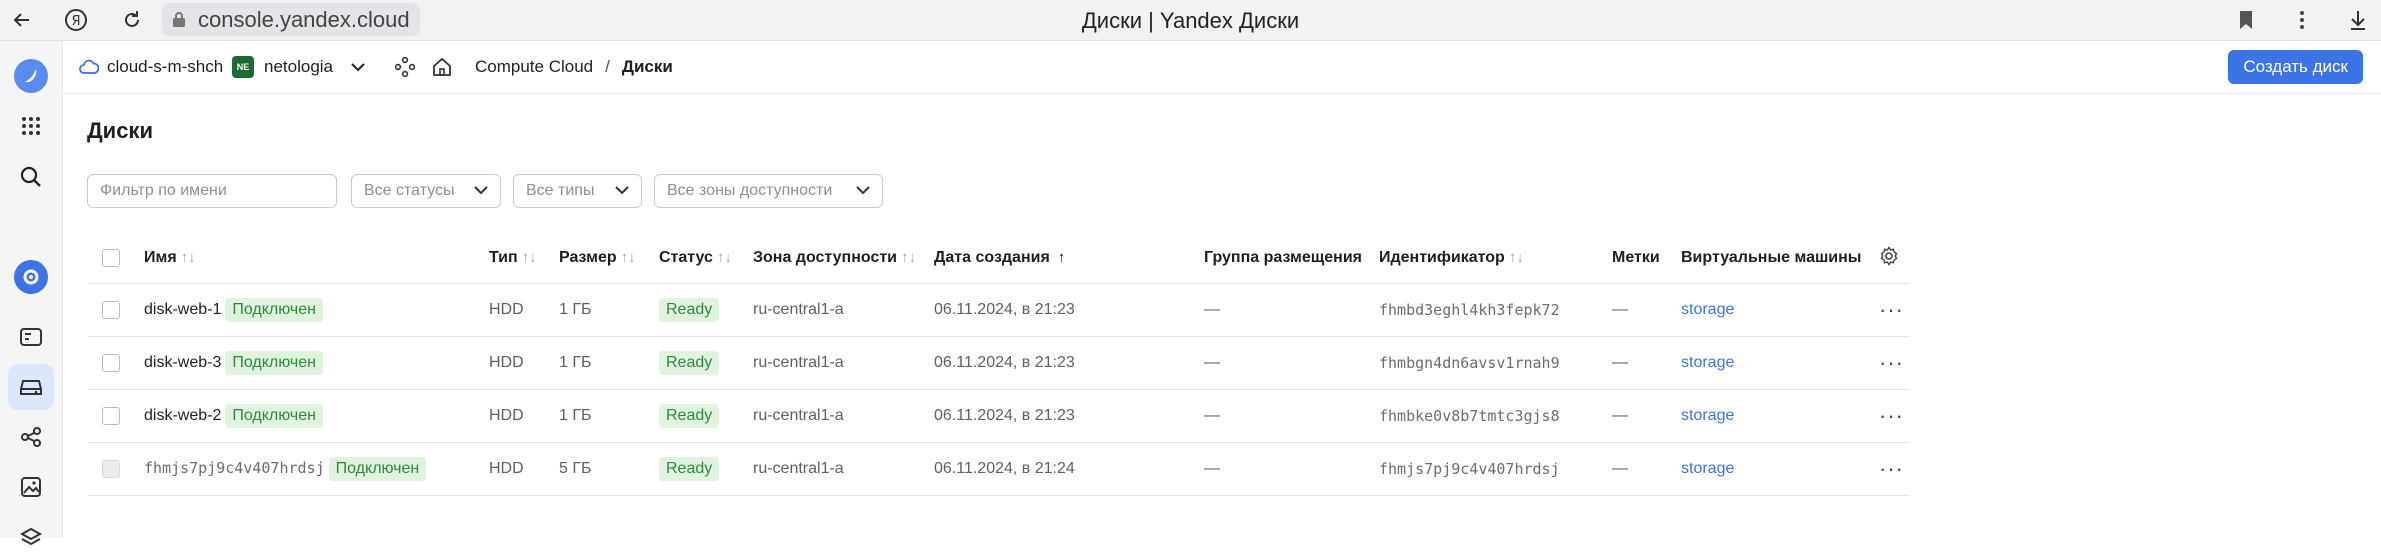  What do you see at coordinates (1069, 258) in the screenshot?
I see `column-header-created: Дата создания ↑` at bounding box center [1069, 258].